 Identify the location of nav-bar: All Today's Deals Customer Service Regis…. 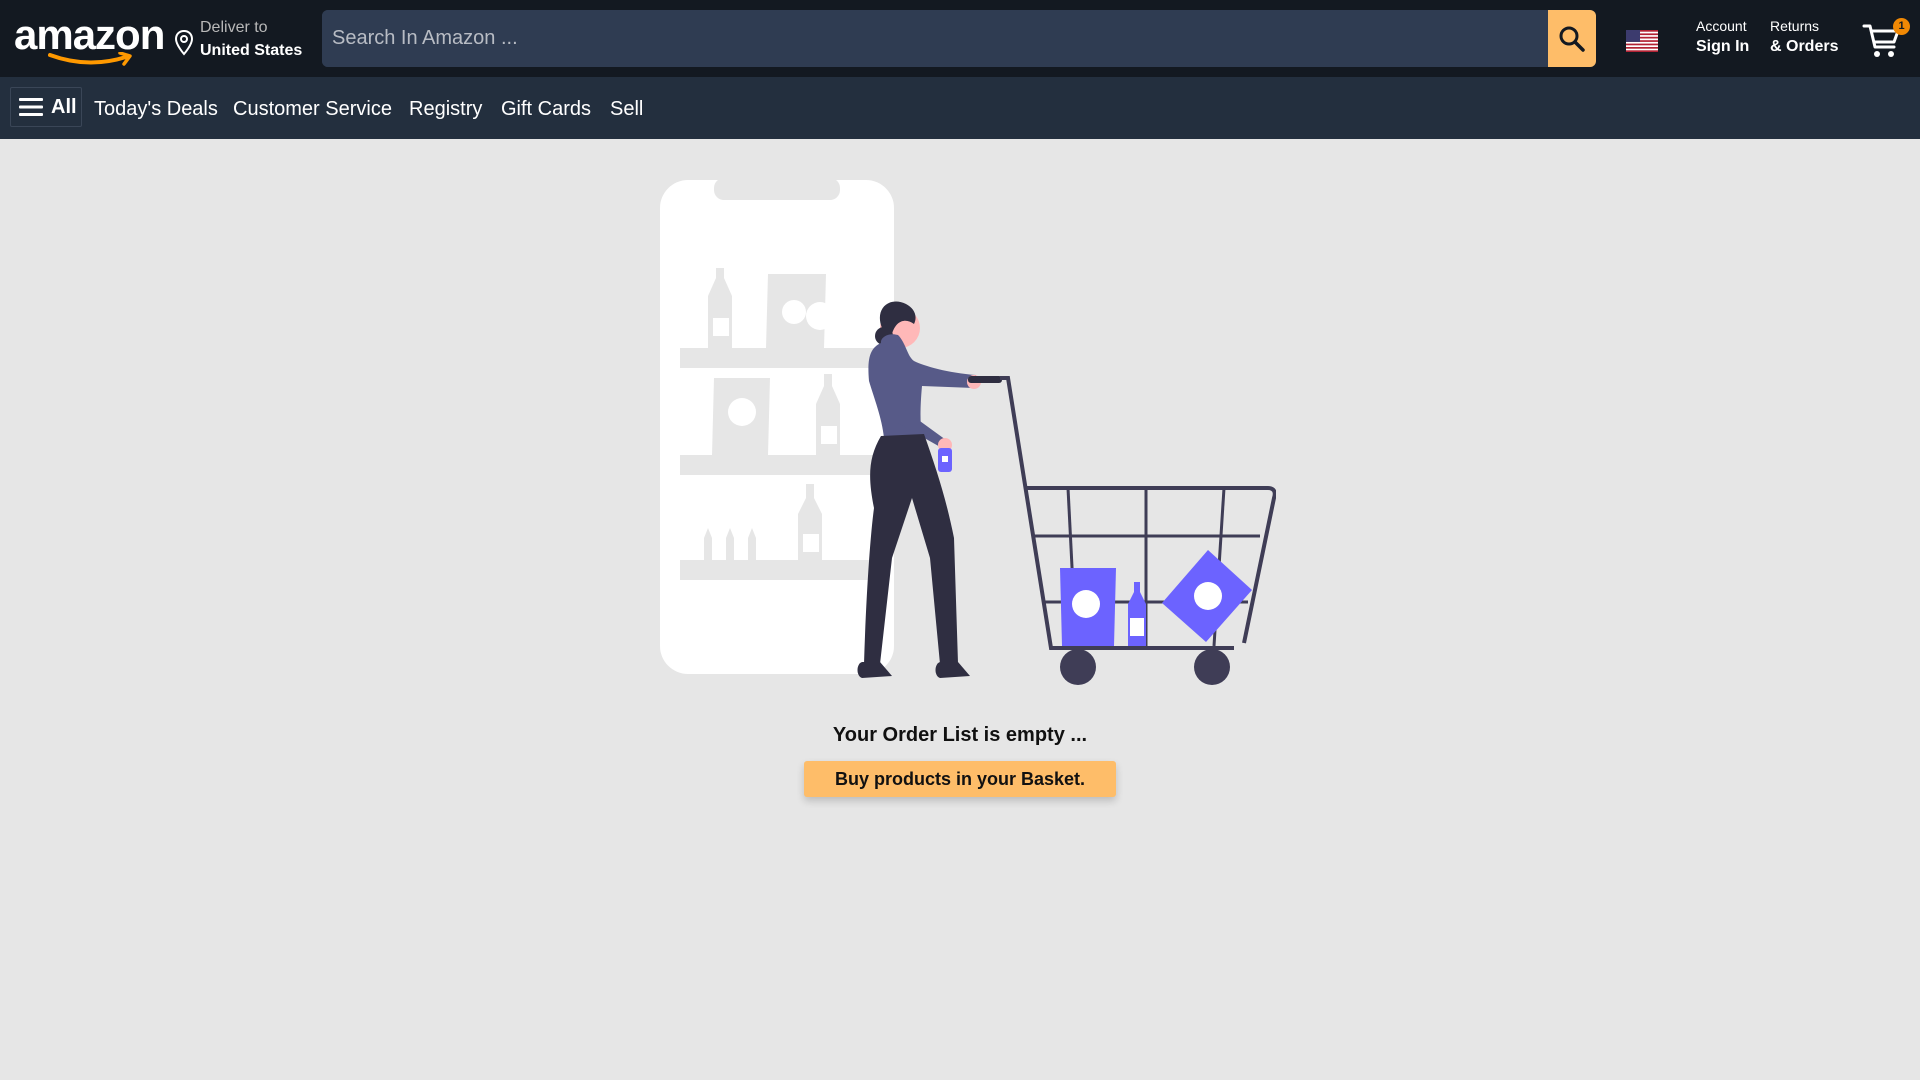
(960, 108).